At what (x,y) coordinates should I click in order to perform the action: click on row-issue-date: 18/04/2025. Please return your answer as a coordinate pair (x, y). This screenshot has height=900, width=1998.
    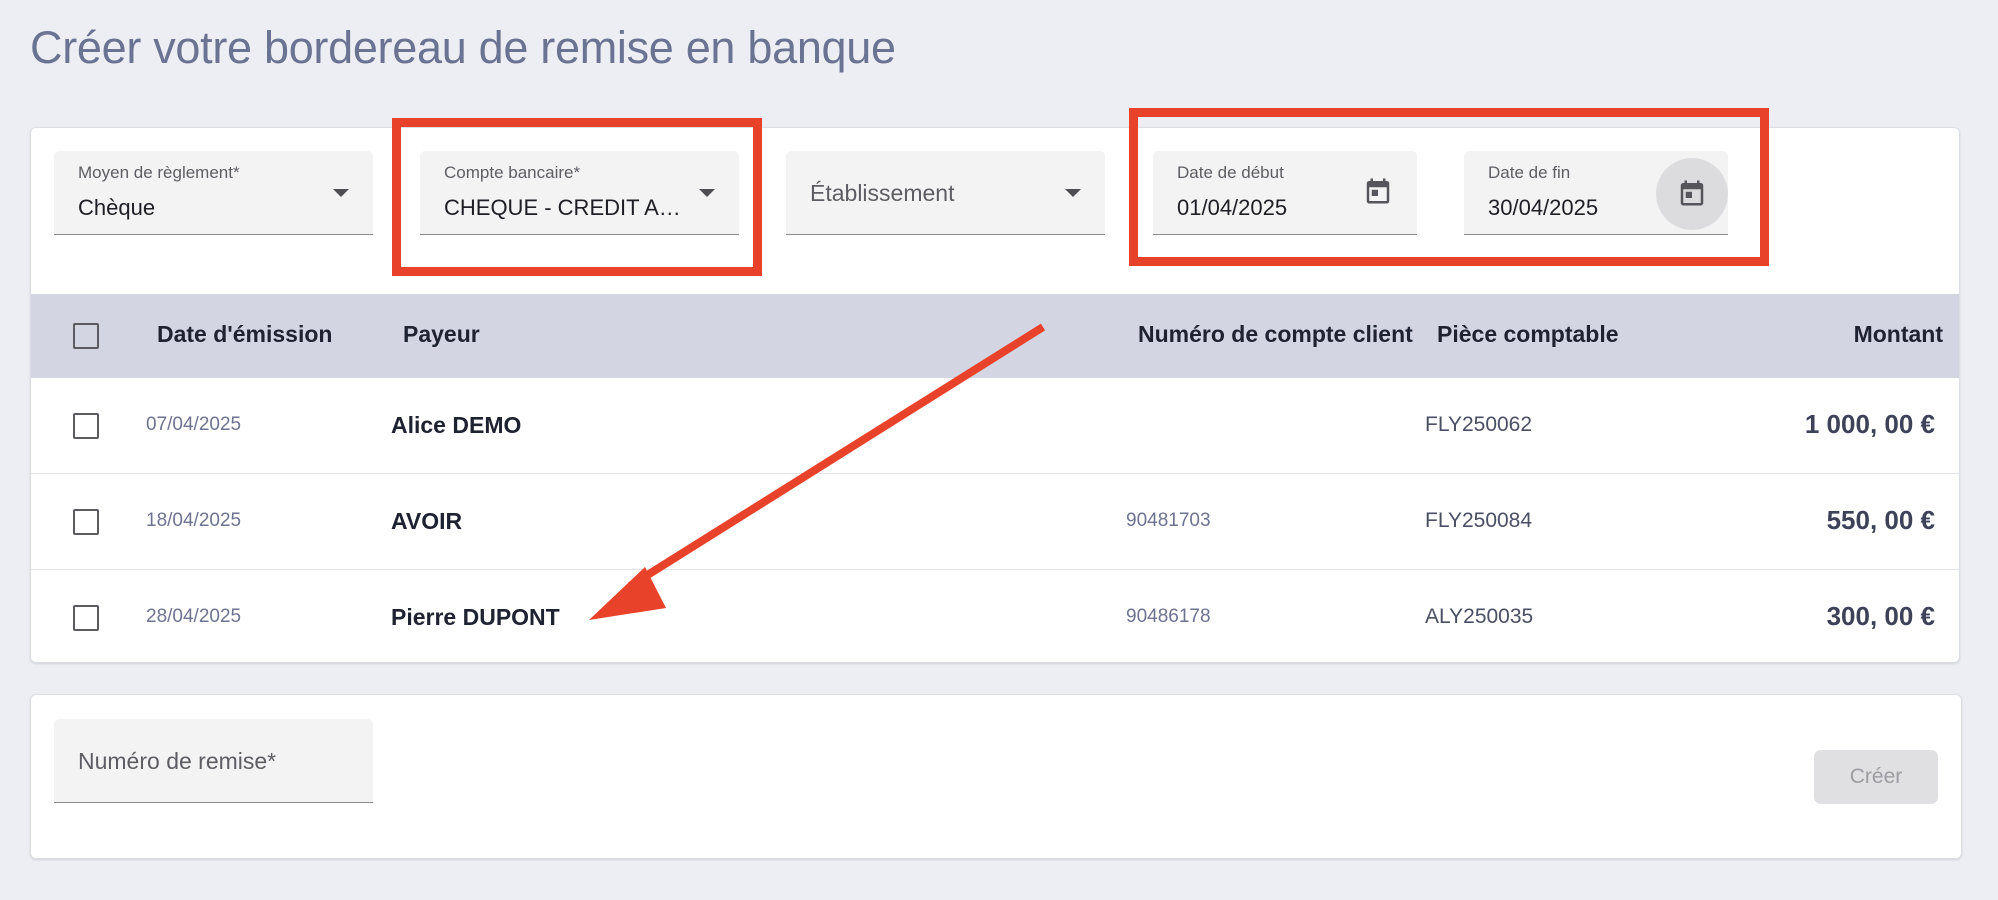
    Looking at the image, I should click on (194, 520).